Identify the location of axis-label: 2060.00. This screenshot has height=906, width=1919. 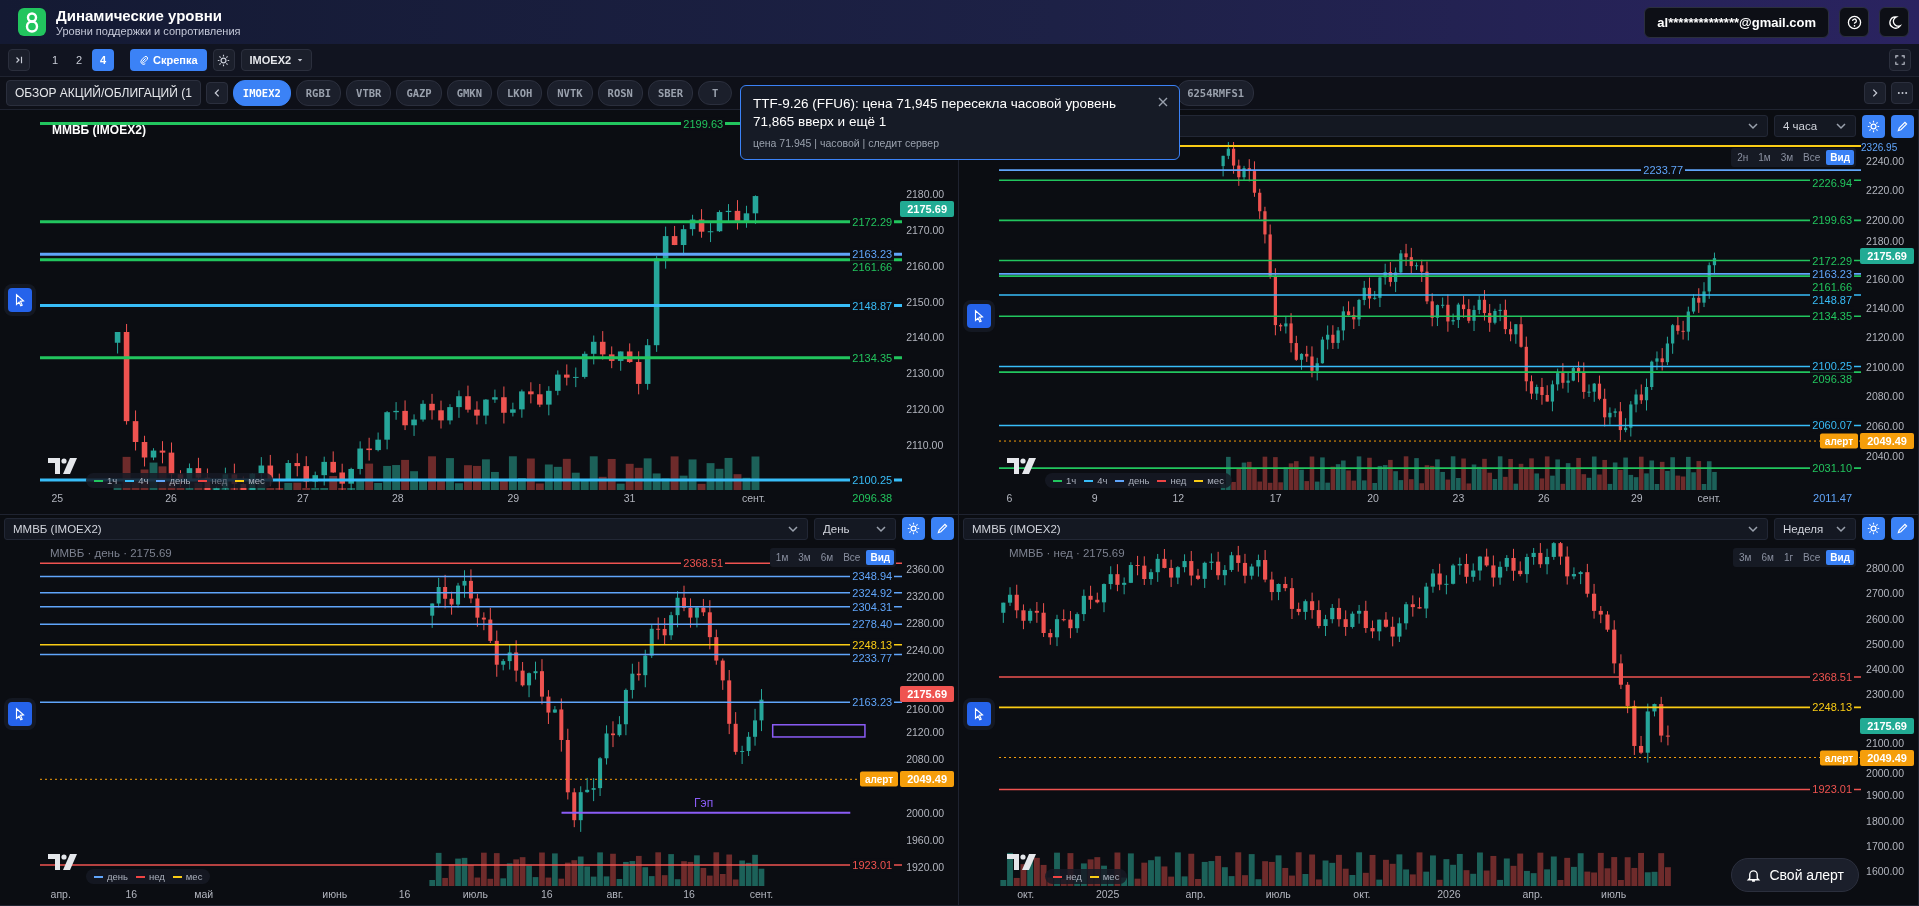
(1885, 425).